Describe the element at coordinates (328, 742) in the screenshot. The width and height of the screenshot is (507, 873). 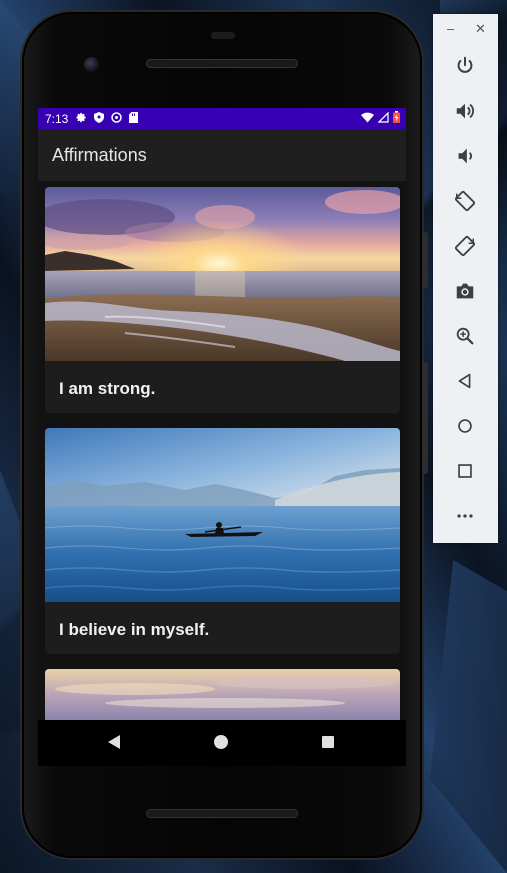
I see `recents-icon` at that location.